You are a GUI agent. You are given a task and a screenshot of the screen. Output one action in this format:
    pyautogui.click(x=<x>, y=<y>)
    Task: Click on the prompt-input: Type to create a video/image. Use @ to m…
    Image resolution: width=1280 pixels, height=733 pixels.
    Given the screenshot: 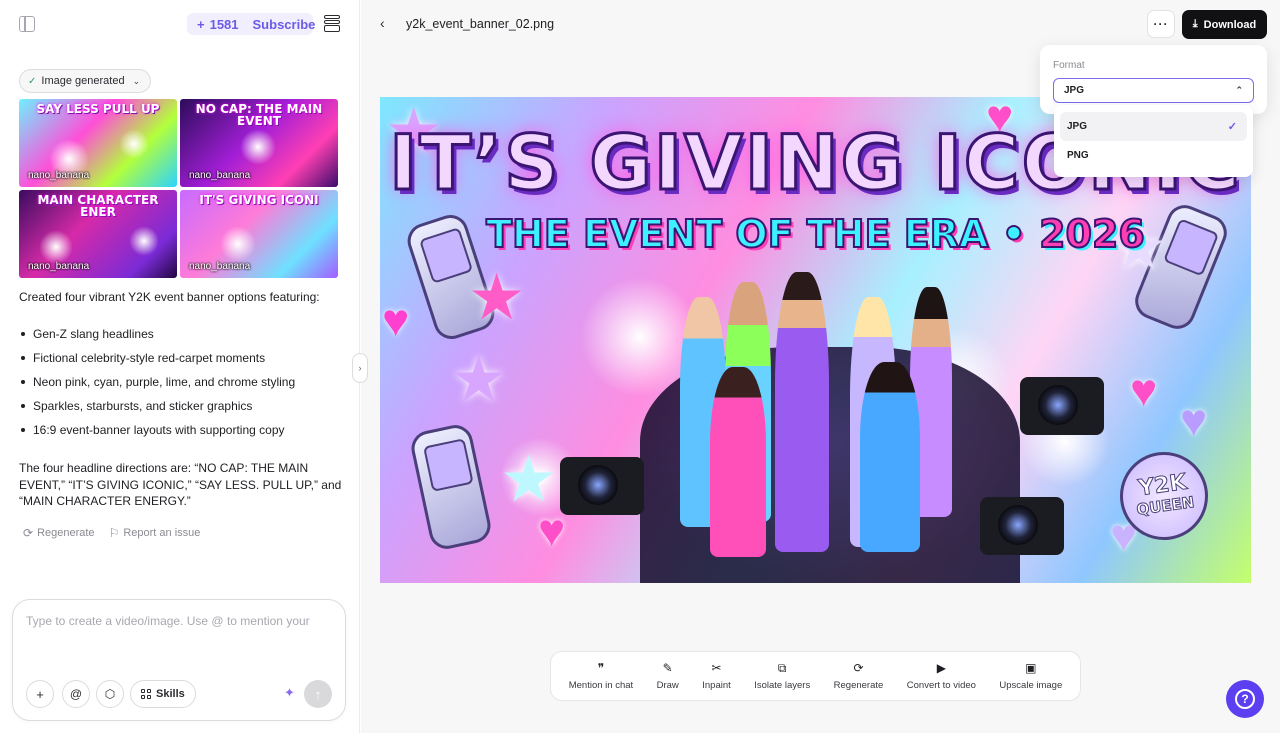 What is the action you would take?
    pyautogui.click(x=168, y=621)
    